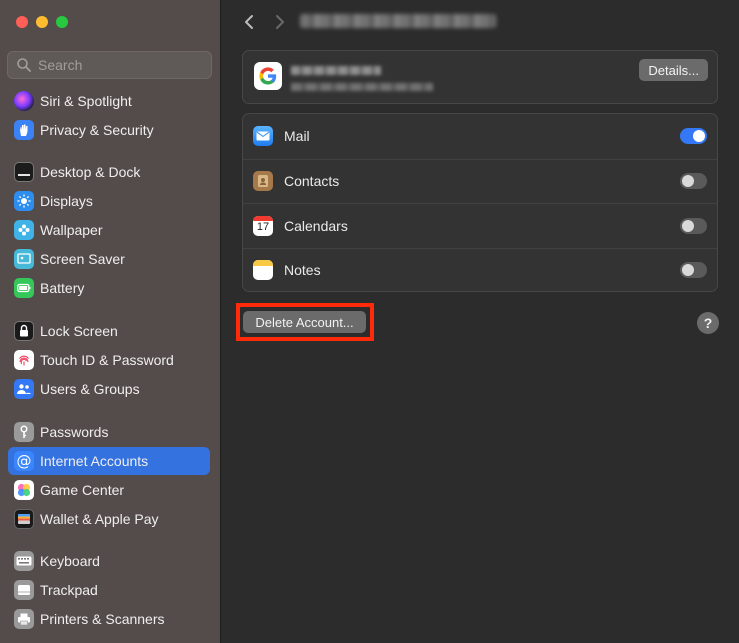  I want to click on help-button: ?, so click(708, 323).